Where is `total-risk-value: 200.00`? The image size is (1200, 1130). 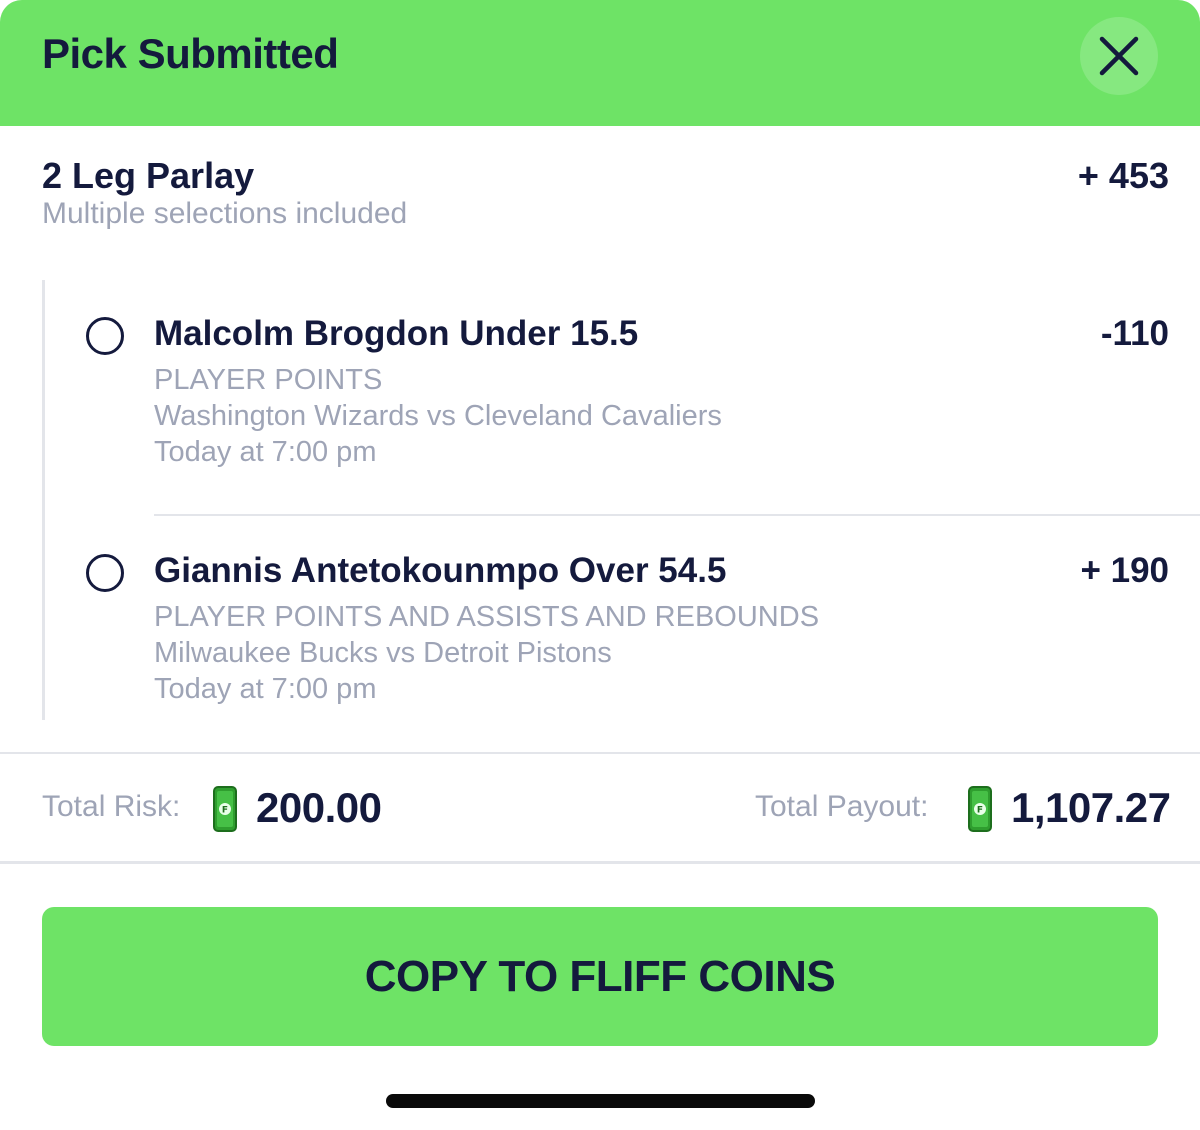
total-risk-value: 200.00 is located at coordinates (319, 807).